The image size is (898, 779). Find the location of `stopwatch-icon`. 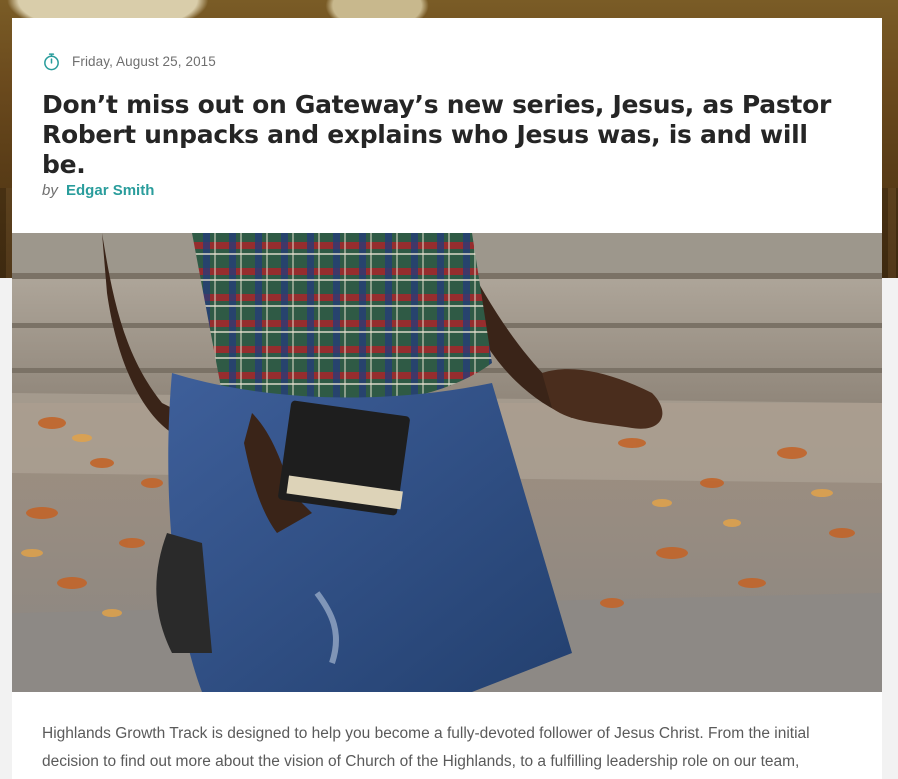

stopwatch-icon is located at coordinates (51, 62).